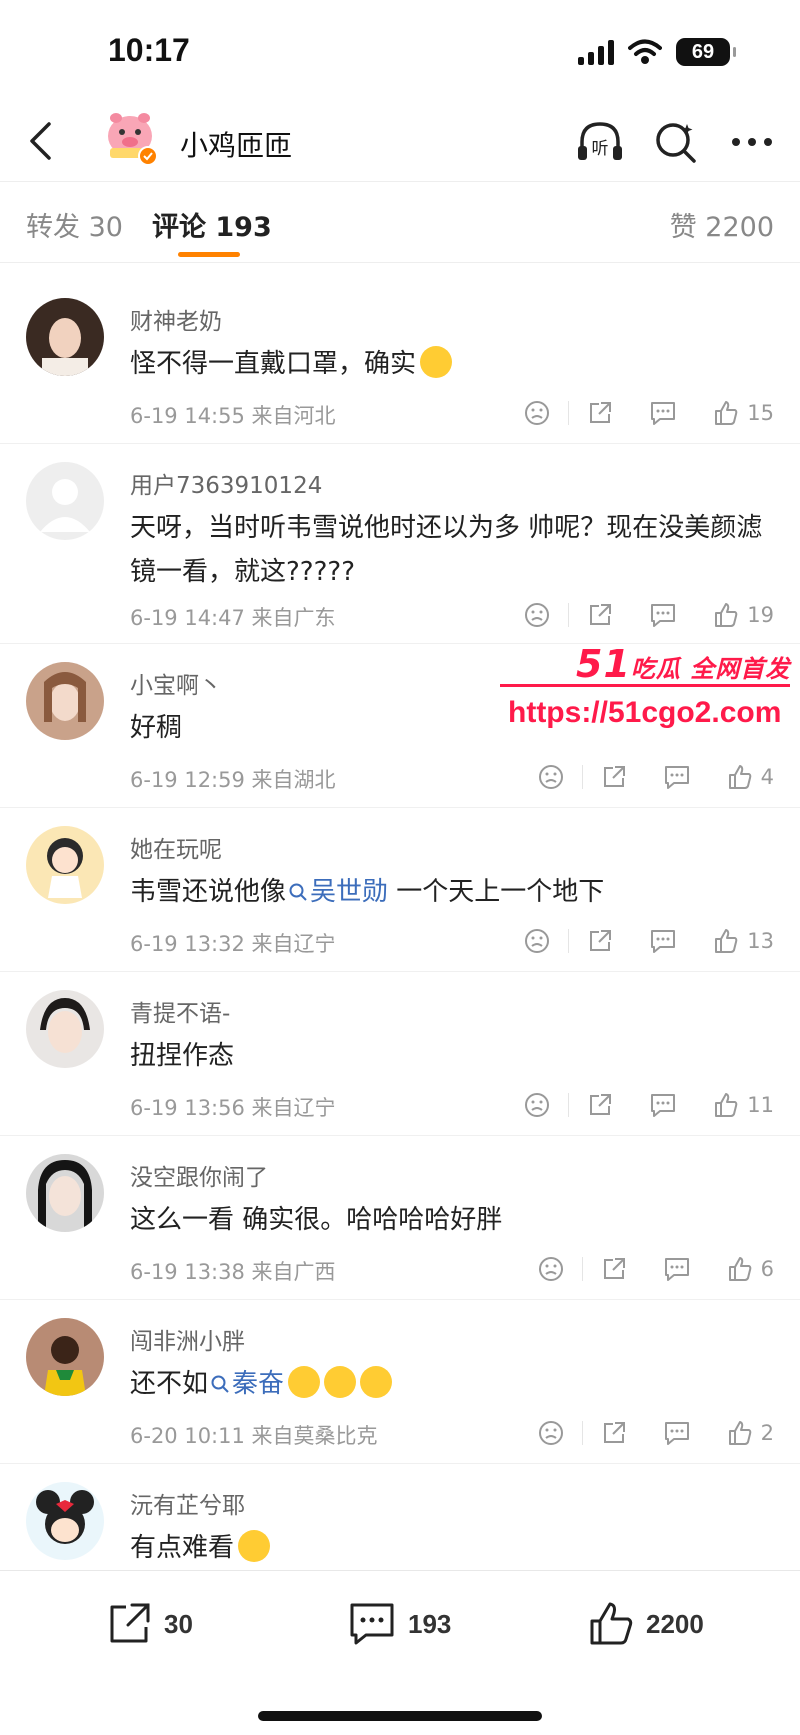 This screenshot has height=1735, width=800. What do you see at coordinates (176, 683) in the screenshot?
I see `comment-author: 小宝啊丶` at bounding box center [176, 683].